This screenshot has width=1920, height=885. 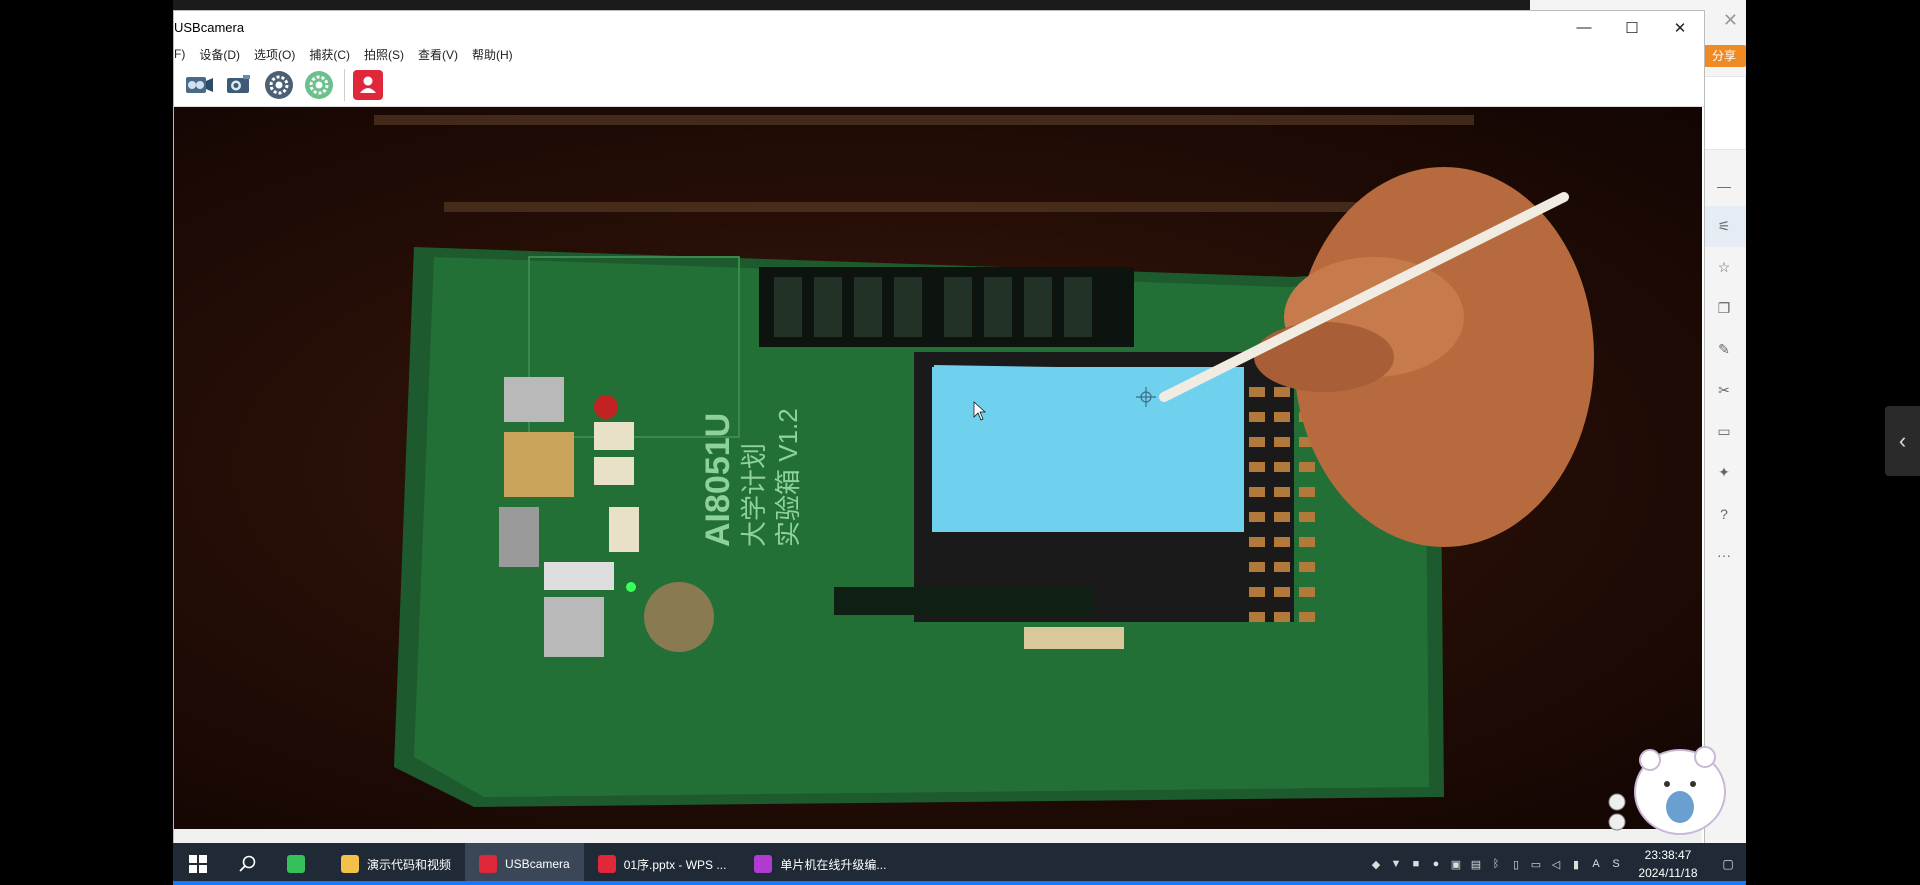 I want to click on side-toolbar: — ⚟ ☆ ❐ ✎ ✂ ▭ ✦ ? ···, so click(x=1724, y=370).